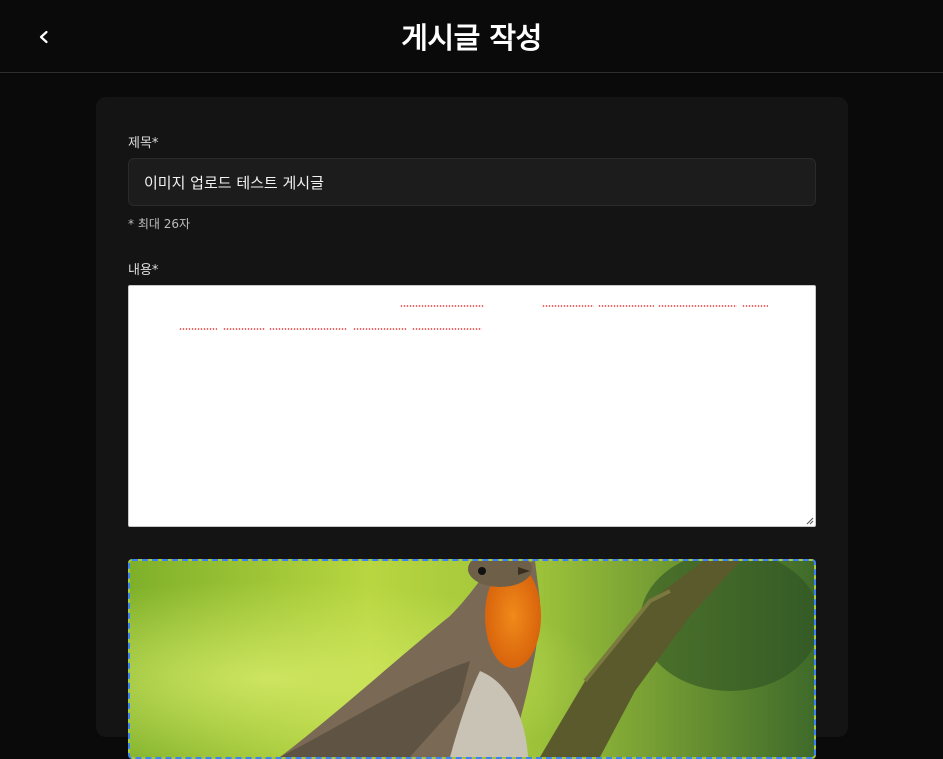 The image size is (943, 759). I want to click on title-input-value: 이미지 업로드 테스트 게시글, so click(234, 182).